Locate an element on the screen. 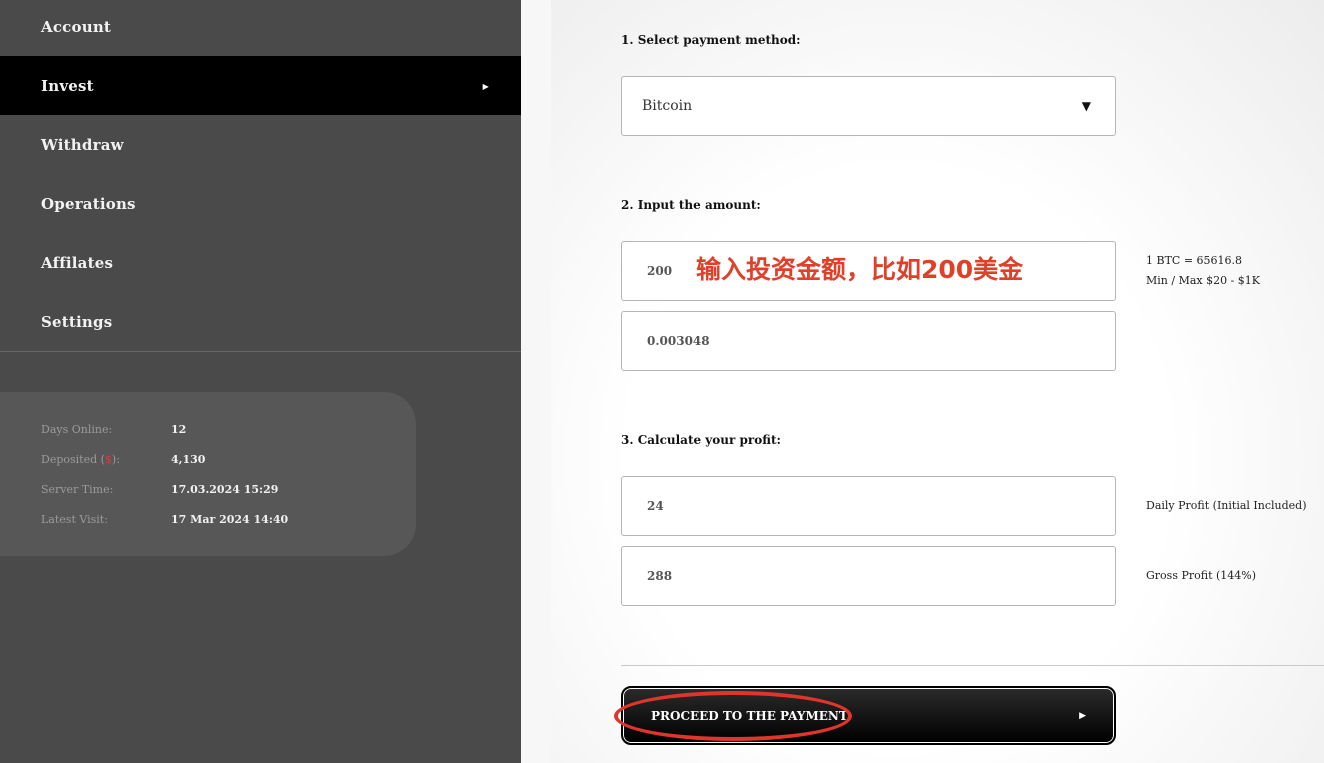  amount-usd-input: 200 输入投资金额，比如200美金 is located at coordinates (868, 271).